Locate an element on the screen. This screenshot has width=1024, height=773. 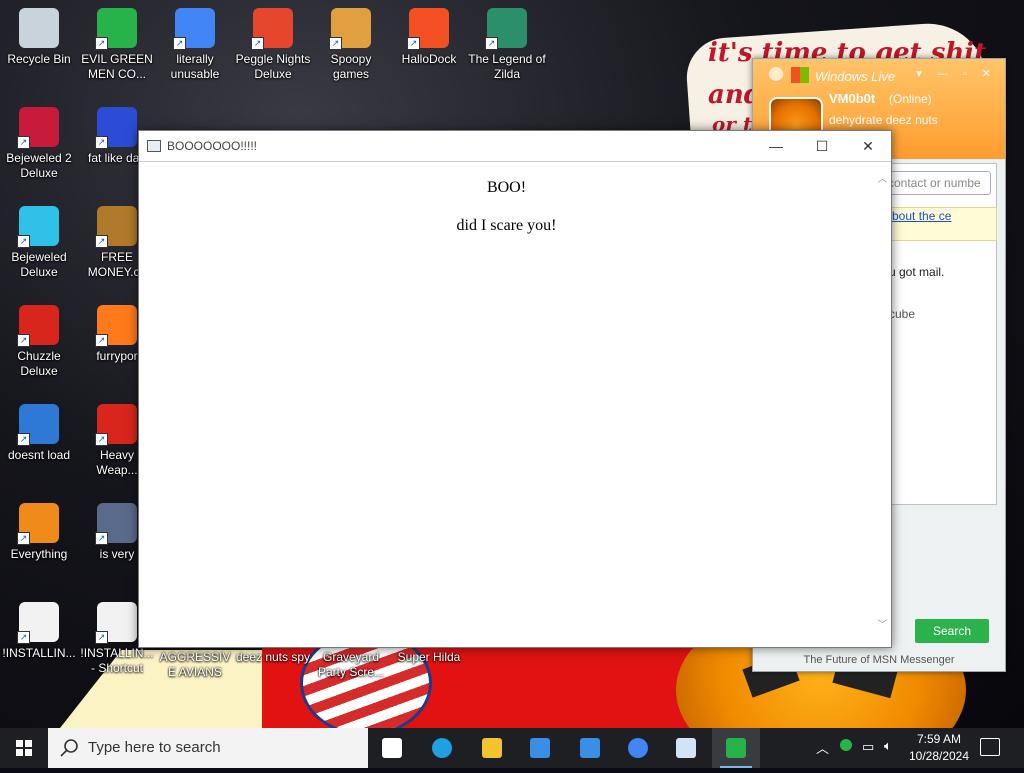
desktop-icon-label: The Legend of Zilda is located at coordinates (507, 66).